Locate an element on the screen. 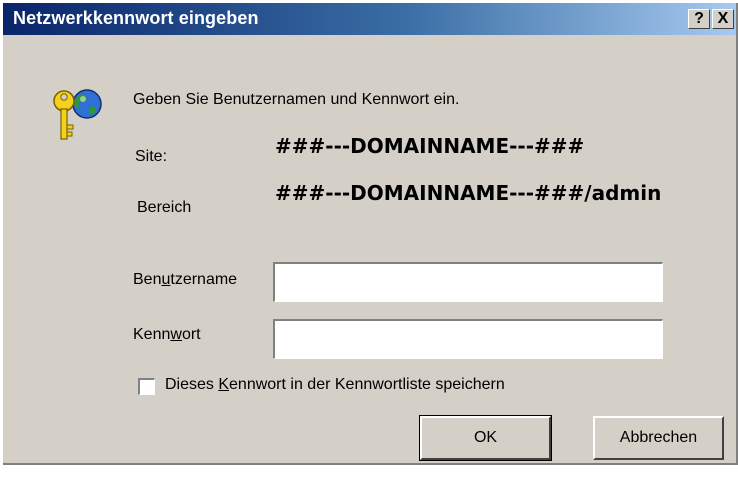 The height and width of the screenshot is (493, 738). password-label: Kennwort is located at coordinates (167, 334).